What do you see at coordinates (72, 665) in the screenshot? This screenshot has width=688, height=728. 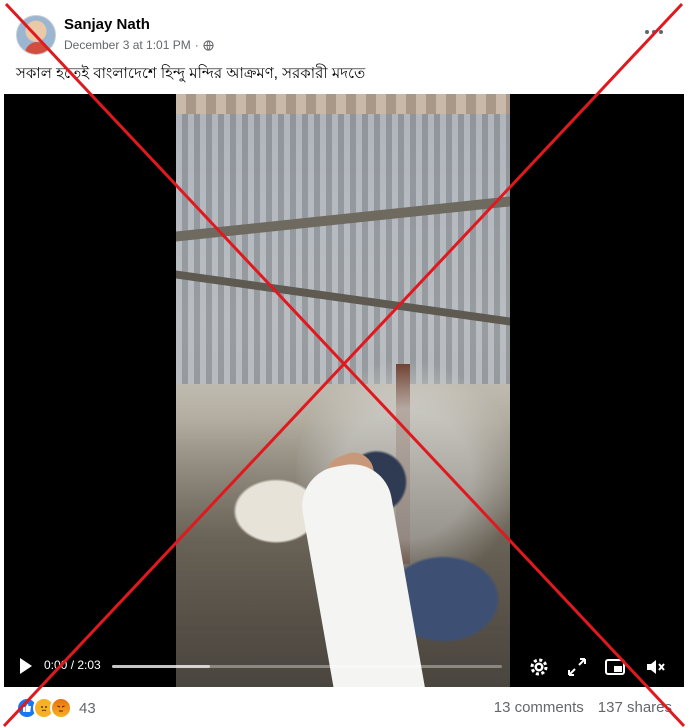 I see `video-time: 0:00 / 2:03` at bounding box center [72, 665].